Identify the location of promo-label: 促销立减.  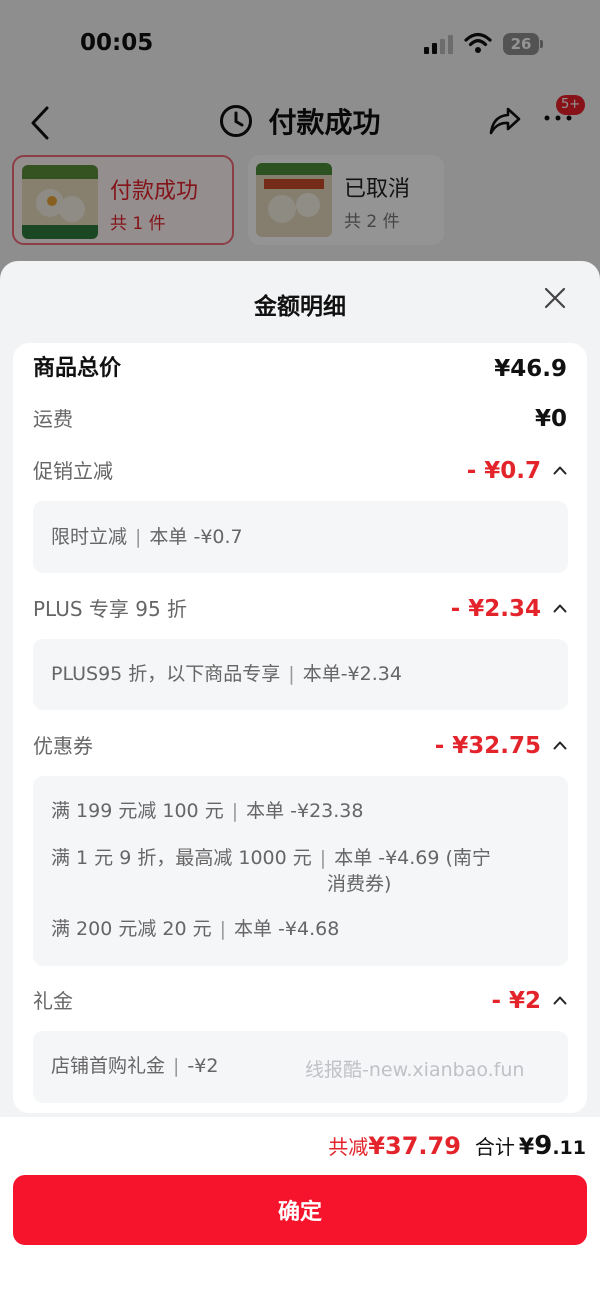
(73, 471).